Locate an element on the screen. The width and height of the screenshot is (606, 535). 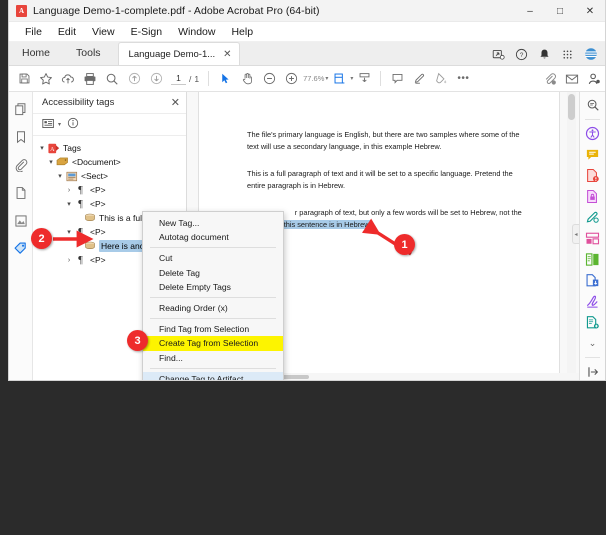
export-pdf-tool-icon is located at coordinates (593, 280).